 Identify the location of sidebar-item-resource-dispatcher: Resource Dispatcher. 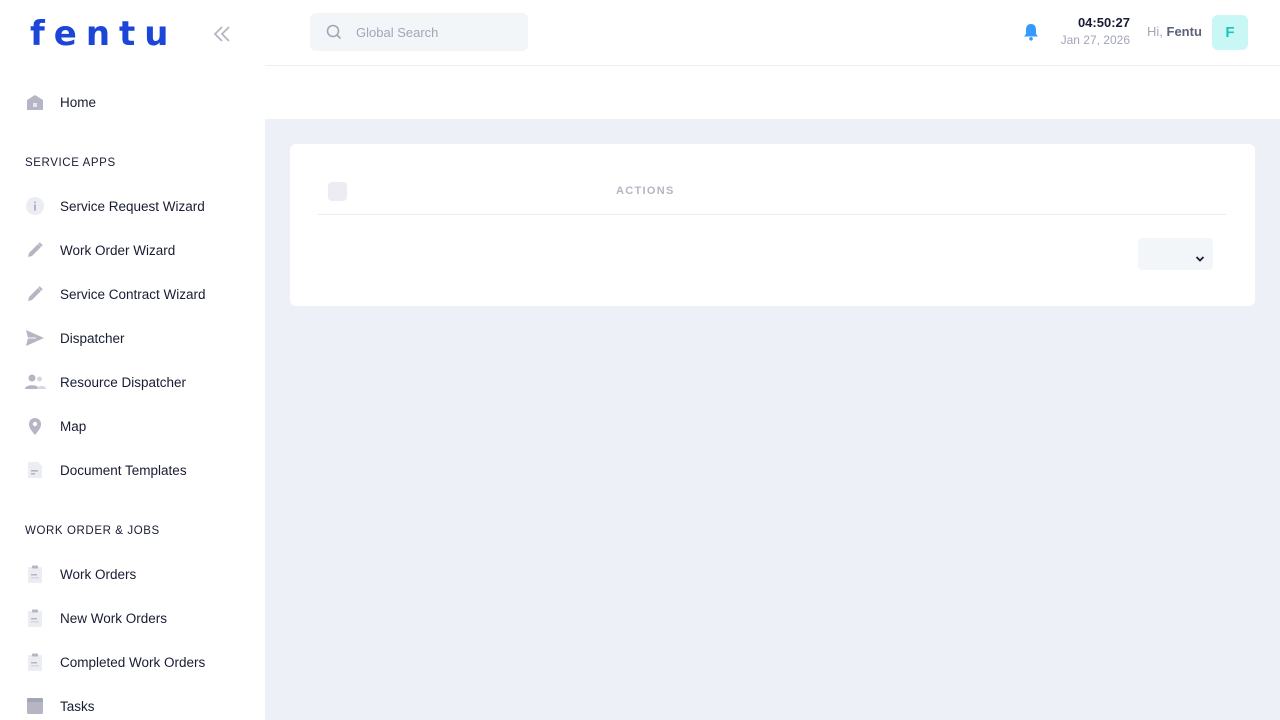
(139, 382).